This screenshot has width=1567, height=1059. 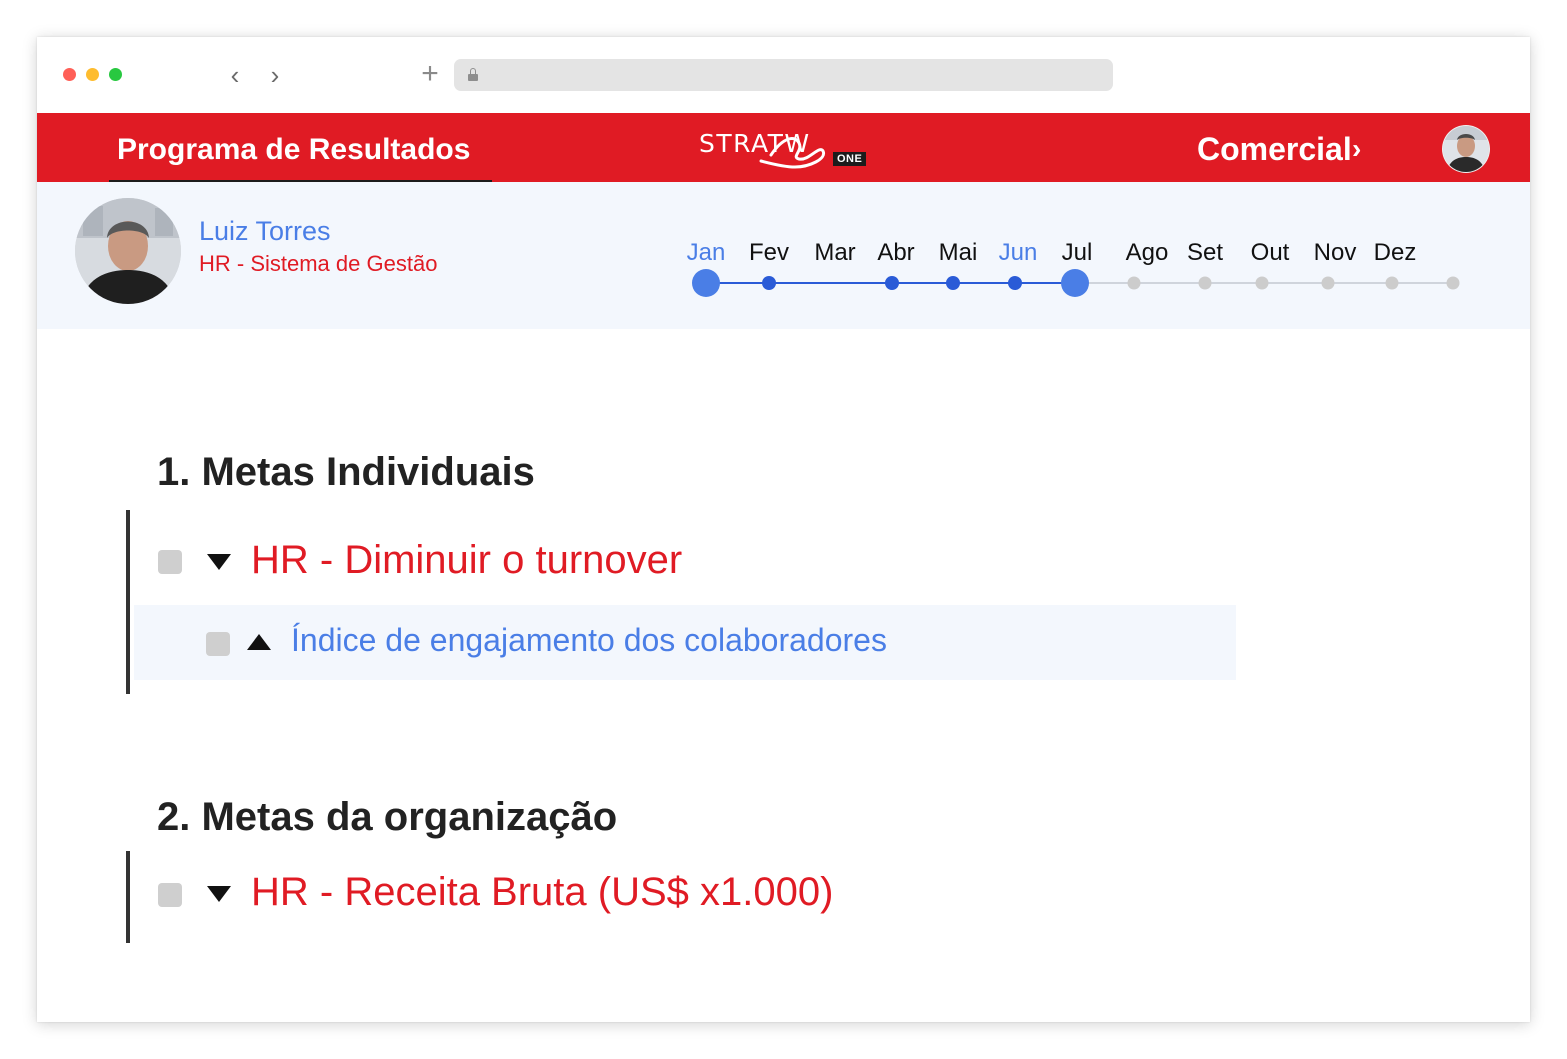 What do you see at coordinates (1205, 253) in the screenshot?
I see `month-label-set: Set` at bounding box center [1205, 253].